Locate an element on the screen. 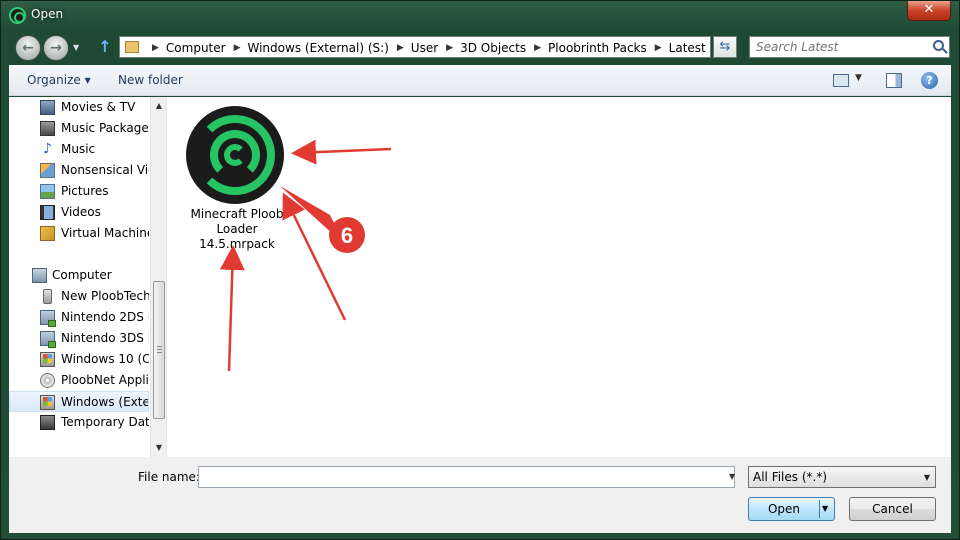 This screenshot has height=540, width=960. view-options-chevron-icon: ▼ is located at coordinates (858, 78).